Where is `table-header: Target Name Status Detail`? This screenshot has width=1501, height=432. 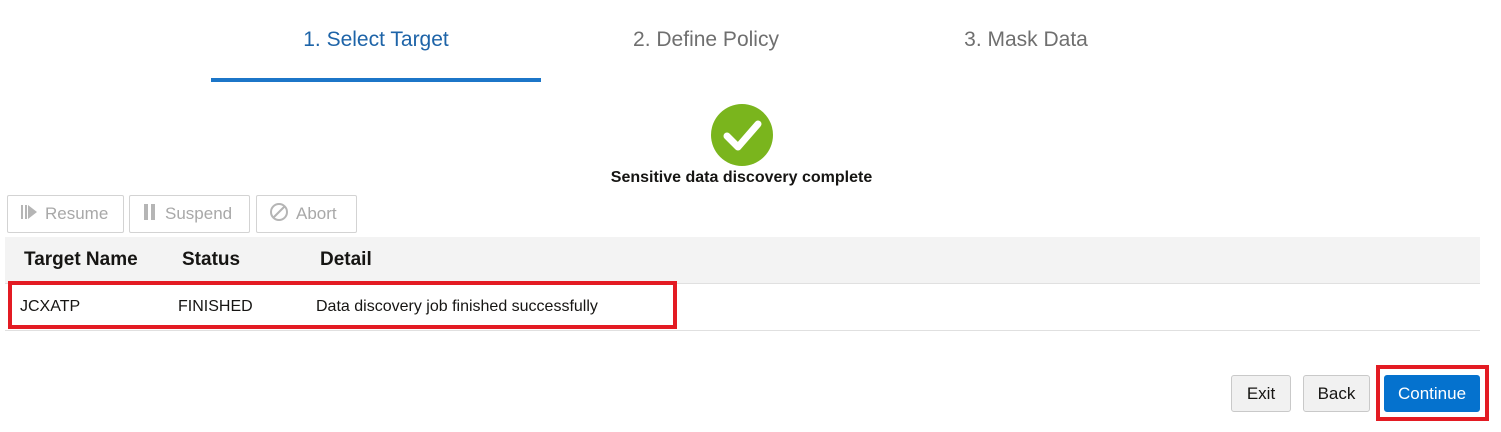 table-header: Target Name Status Detail is located at coordinates (742, 260).